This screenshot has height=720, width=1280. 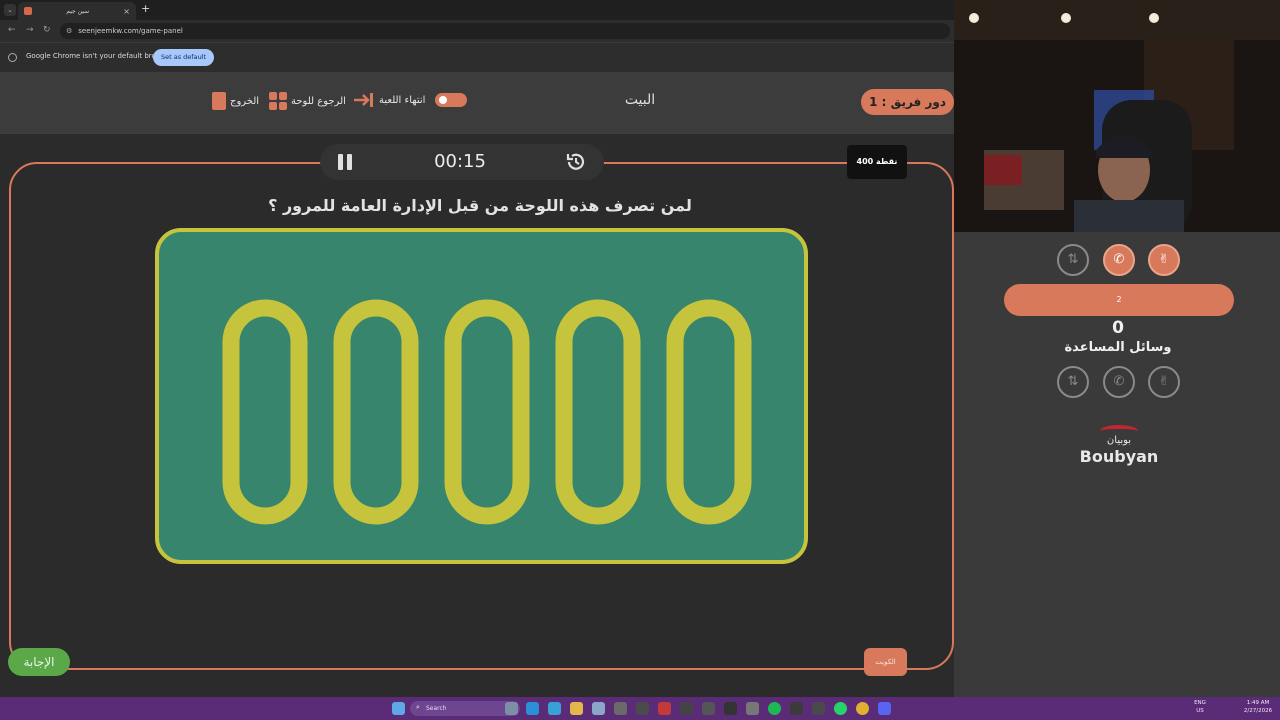 I want to click on exit-label: الخروج, so click(x=245, y=101).